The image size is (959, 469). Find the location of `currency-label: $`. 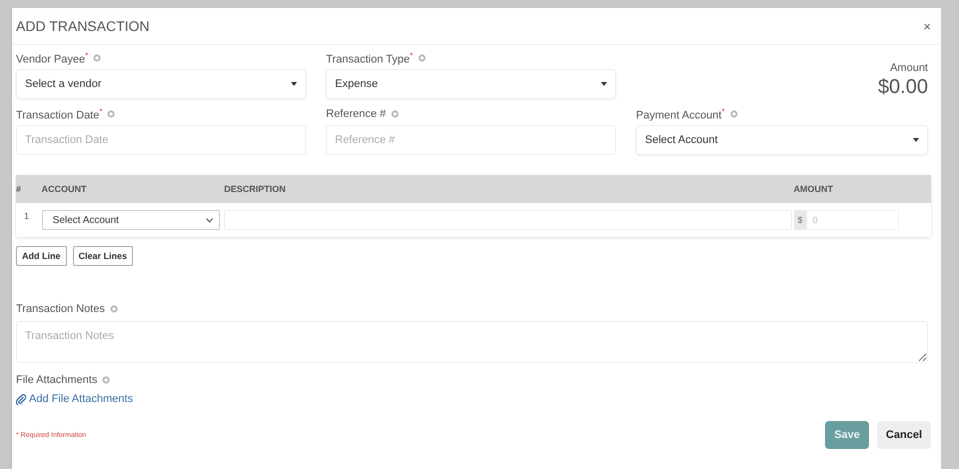

currency-label: $ is located at coordinates (800, 220).